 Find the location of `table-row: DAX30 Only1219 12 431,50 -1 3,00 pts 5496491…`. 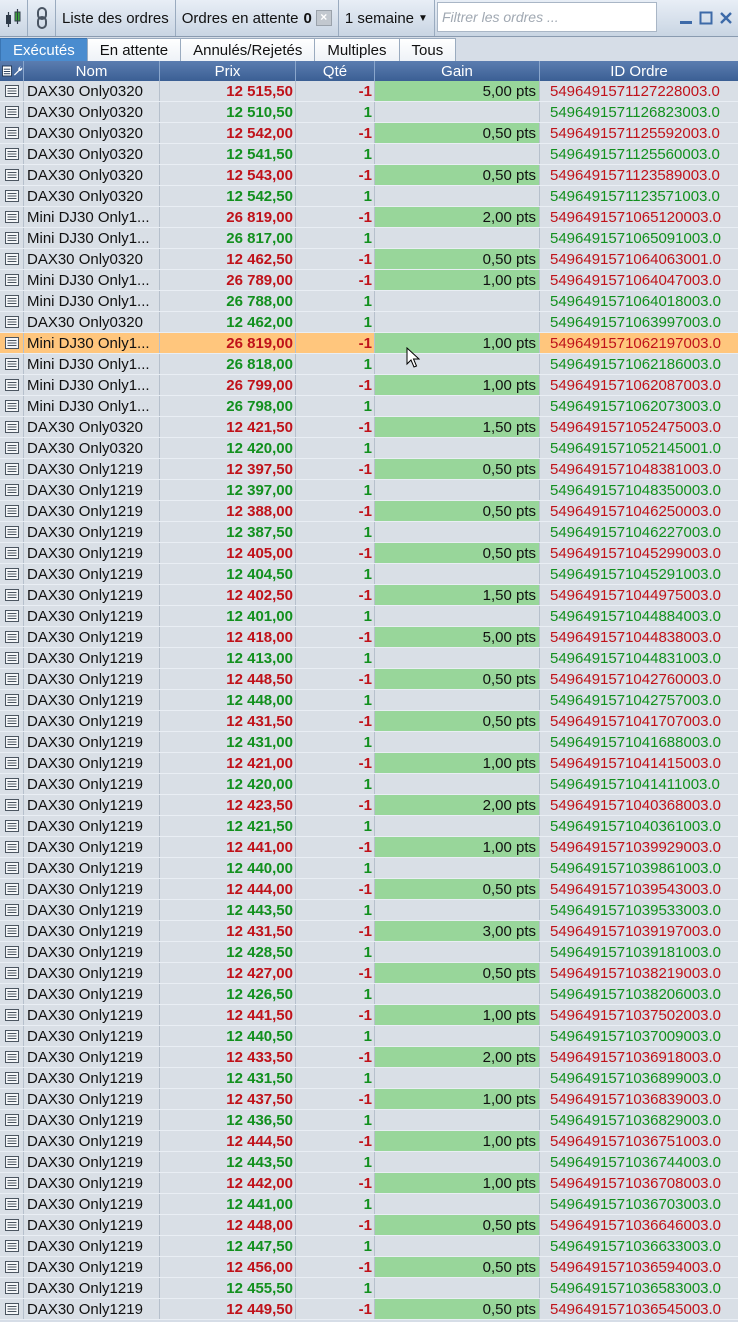

table-row: DAX30 Only1219 12 431,50 -1 3,00 pts 5496491… is located at coordinates (369, 931).